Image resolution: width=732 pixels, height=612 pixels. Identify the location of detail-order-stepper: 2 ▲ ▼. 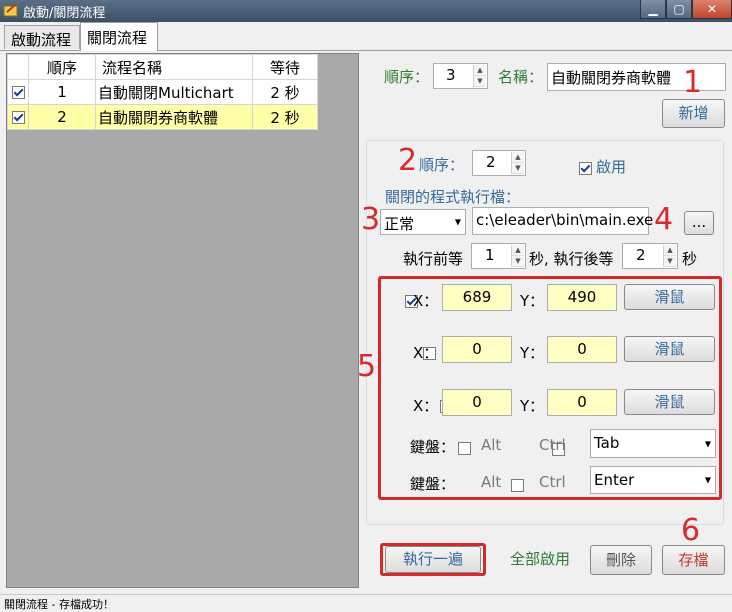
(499, 163).